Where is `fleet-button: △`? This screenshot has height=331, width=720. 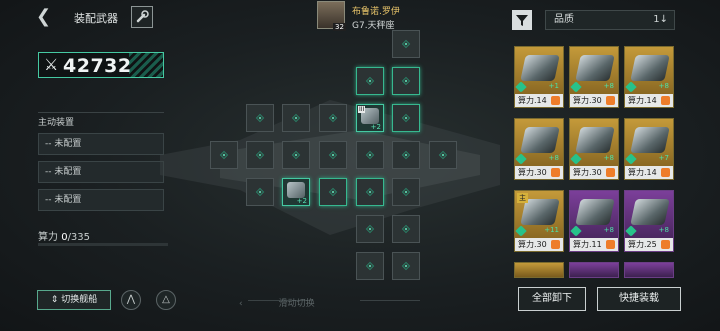
fleet-button: △ is located at coordinates (166, 300).